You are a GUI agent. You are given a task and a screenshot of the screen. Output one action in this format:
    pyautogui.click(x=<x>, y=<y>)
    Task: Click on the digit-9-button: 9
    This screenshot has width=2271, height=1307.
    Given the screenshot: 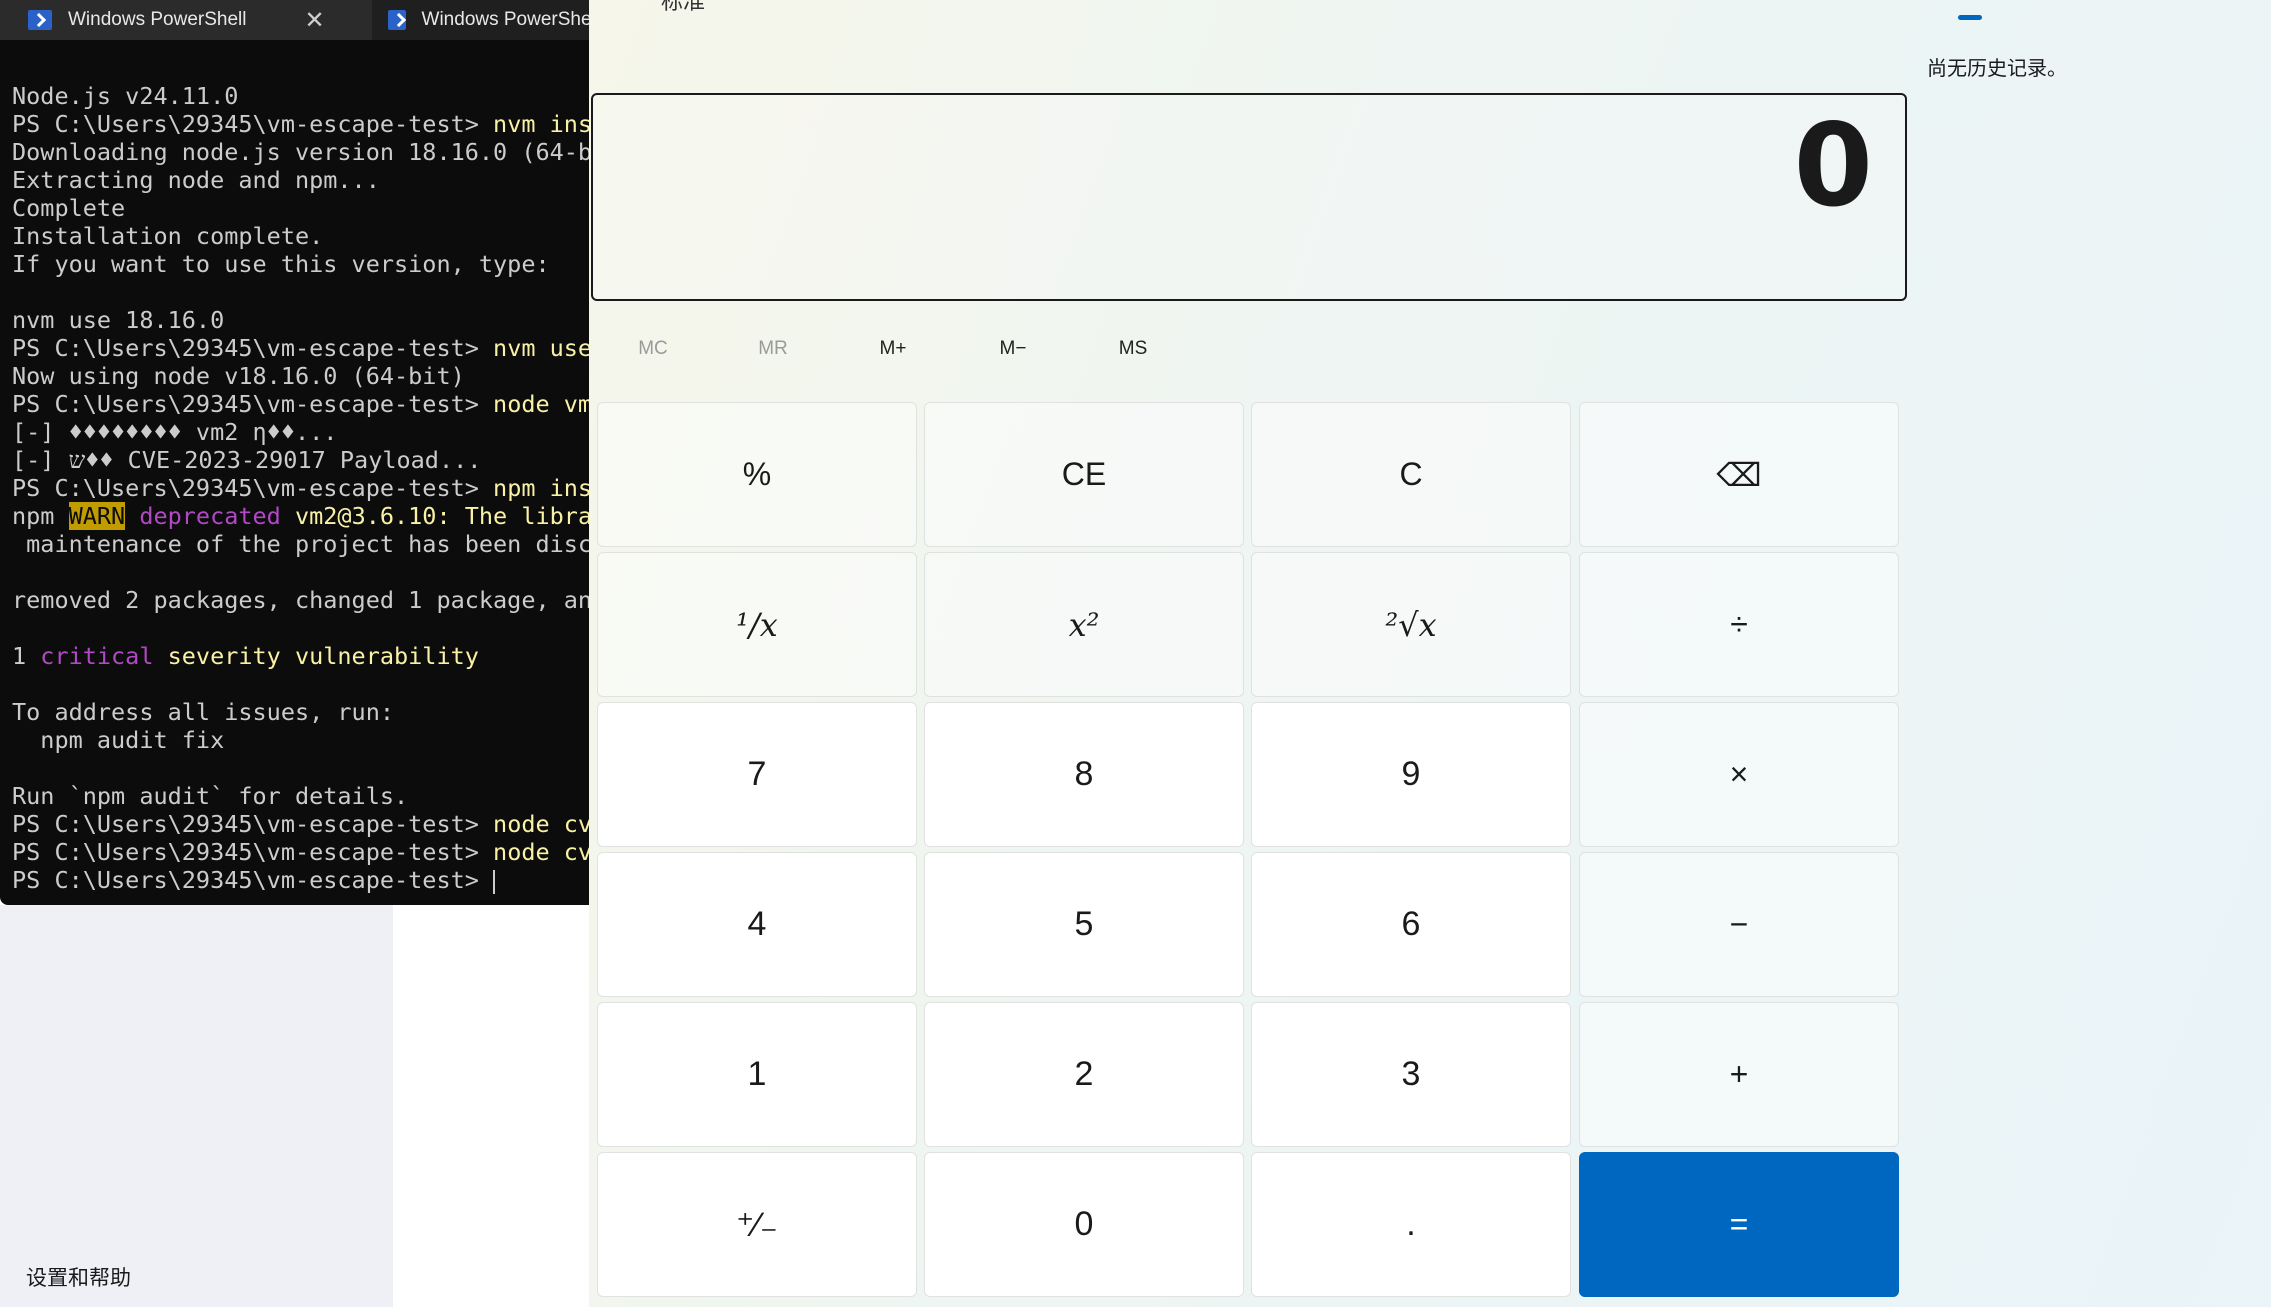 What is the action you would take?
    pyautogui.click(x=1411, y=774)
    